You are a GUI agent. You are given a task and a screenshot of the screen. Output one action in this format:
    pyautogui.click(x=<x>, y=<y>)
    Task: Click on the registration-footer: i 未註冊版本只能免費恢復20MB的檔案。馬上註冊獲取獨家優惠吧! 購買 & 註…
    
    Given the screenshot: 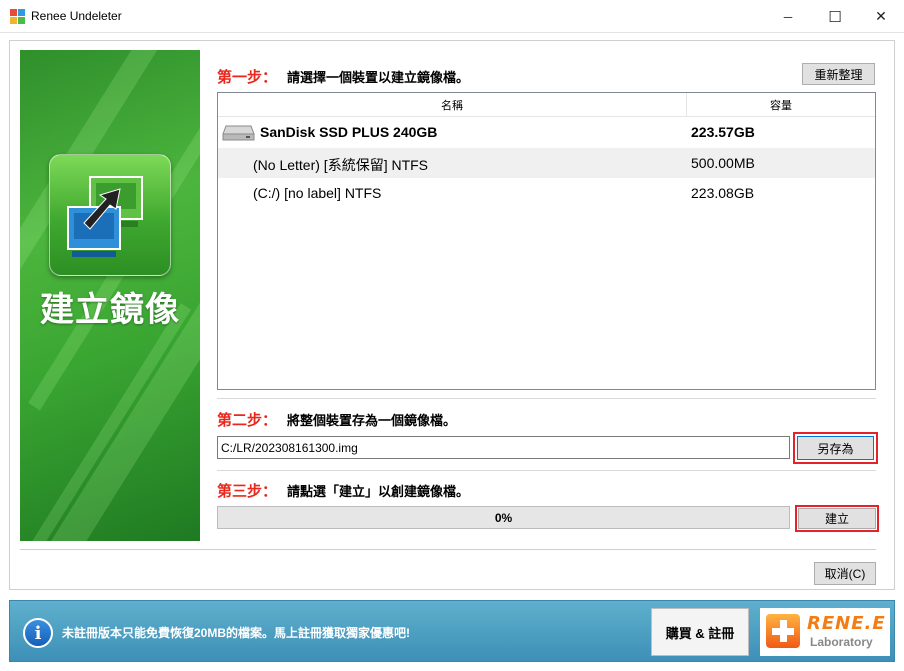 What is the action you would take?
    pyautogui.click(x=452, y=631)
    